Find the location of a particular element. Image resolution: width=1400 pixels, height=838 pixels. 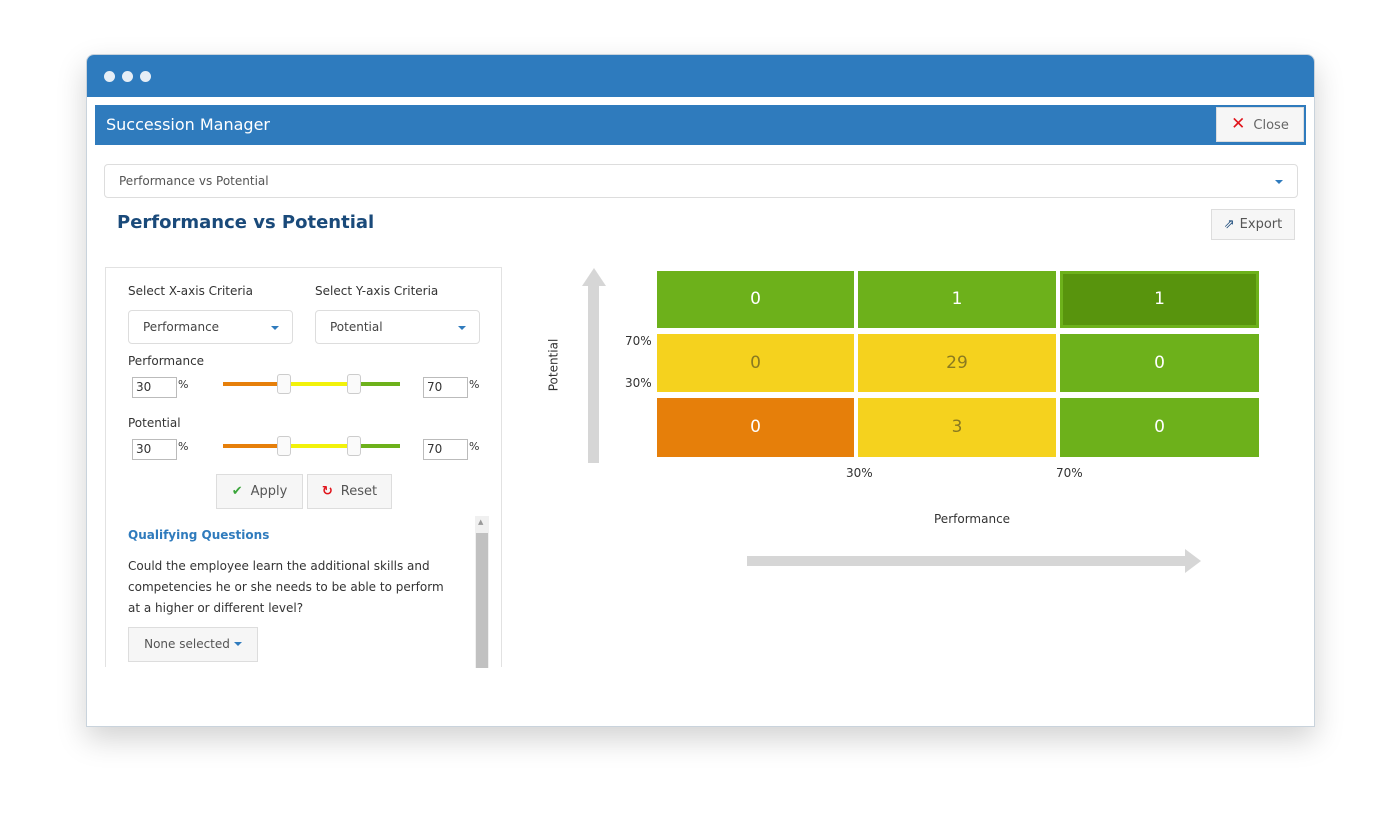

export-icon: ⇗ is located at coordinates (1229, 224).